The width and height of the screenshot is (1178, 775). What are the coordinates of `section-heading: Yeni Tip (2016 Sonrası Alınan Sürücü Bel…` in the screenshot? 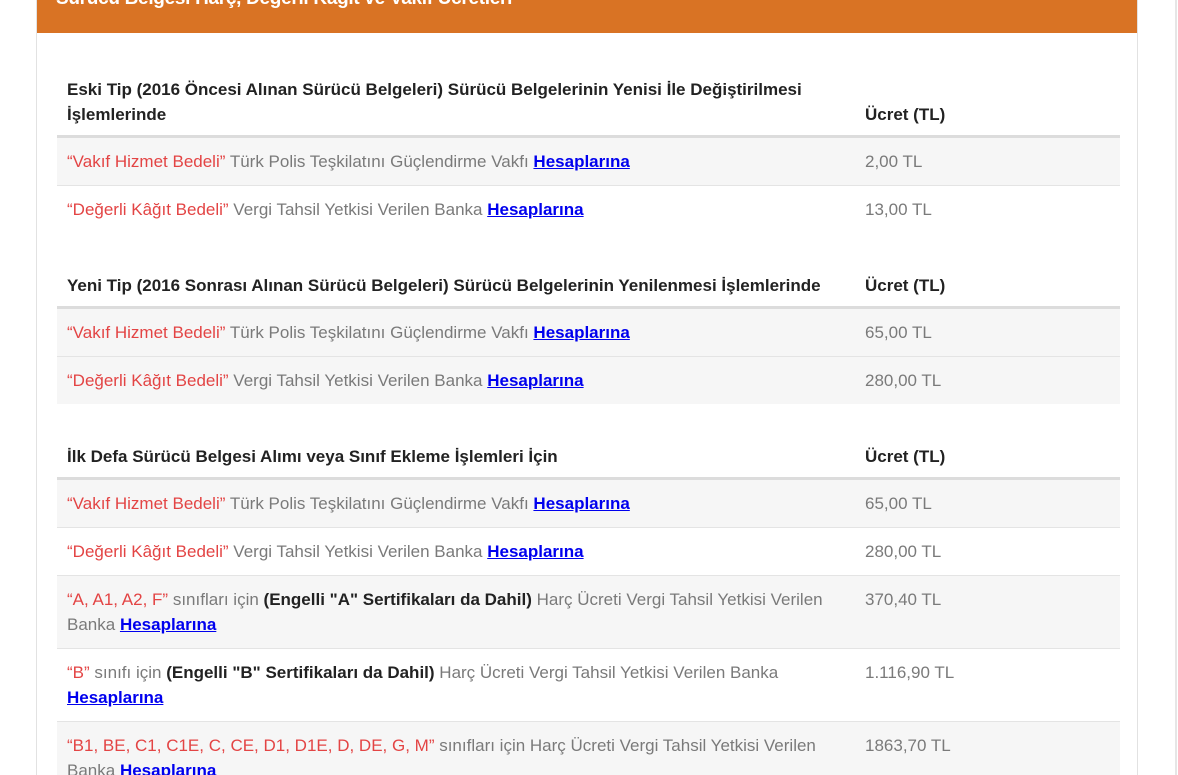 It's located at (456, 289).